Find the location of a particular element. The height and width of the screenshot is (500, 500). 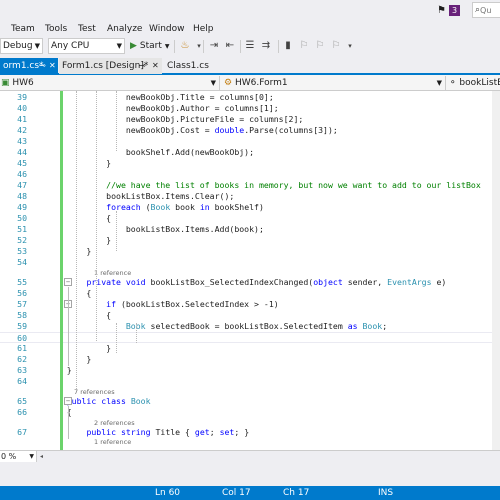

format-icon: ☰ is located at coordinates (250, 46).